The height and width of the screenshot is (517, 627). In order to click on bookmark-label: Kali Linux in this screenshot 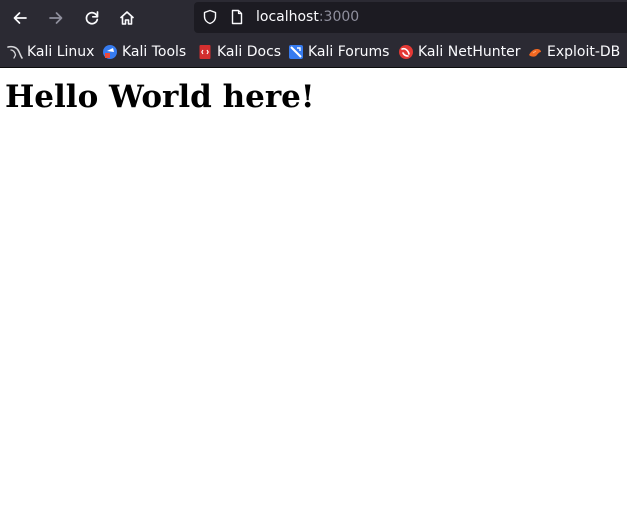, I will do `click(61, 52)`.